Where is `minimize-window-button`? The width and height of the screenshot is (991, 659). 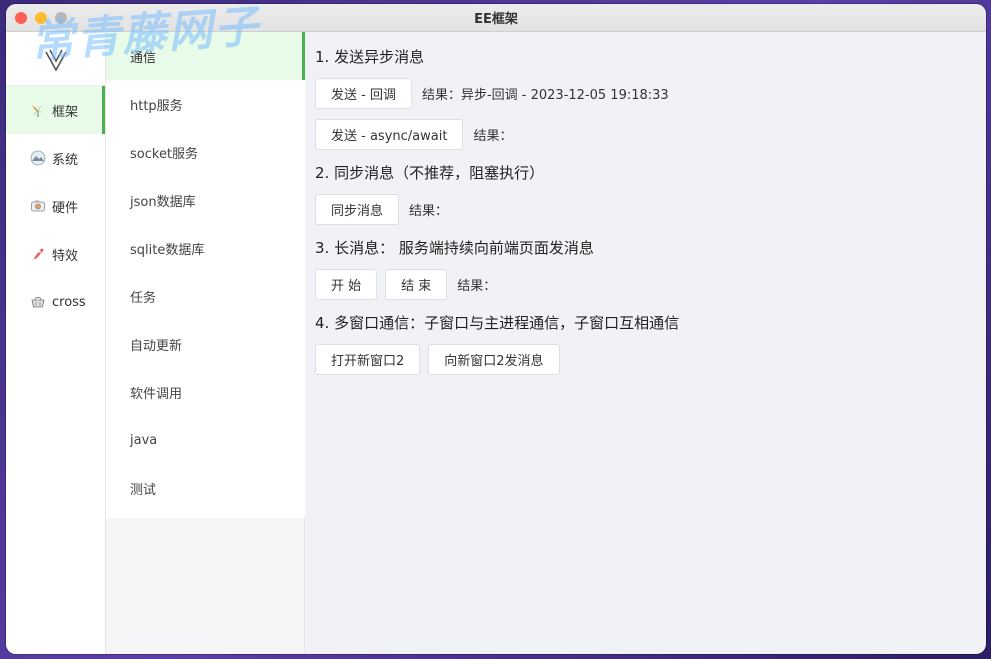 minimize-window-button is located at coordinates (41, 18).